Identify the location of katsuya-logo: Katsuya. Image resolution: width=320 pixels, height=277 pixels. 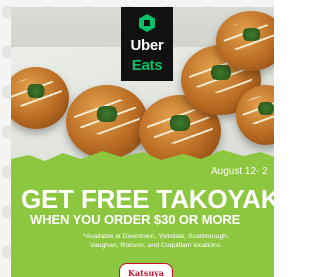
(146, 270).